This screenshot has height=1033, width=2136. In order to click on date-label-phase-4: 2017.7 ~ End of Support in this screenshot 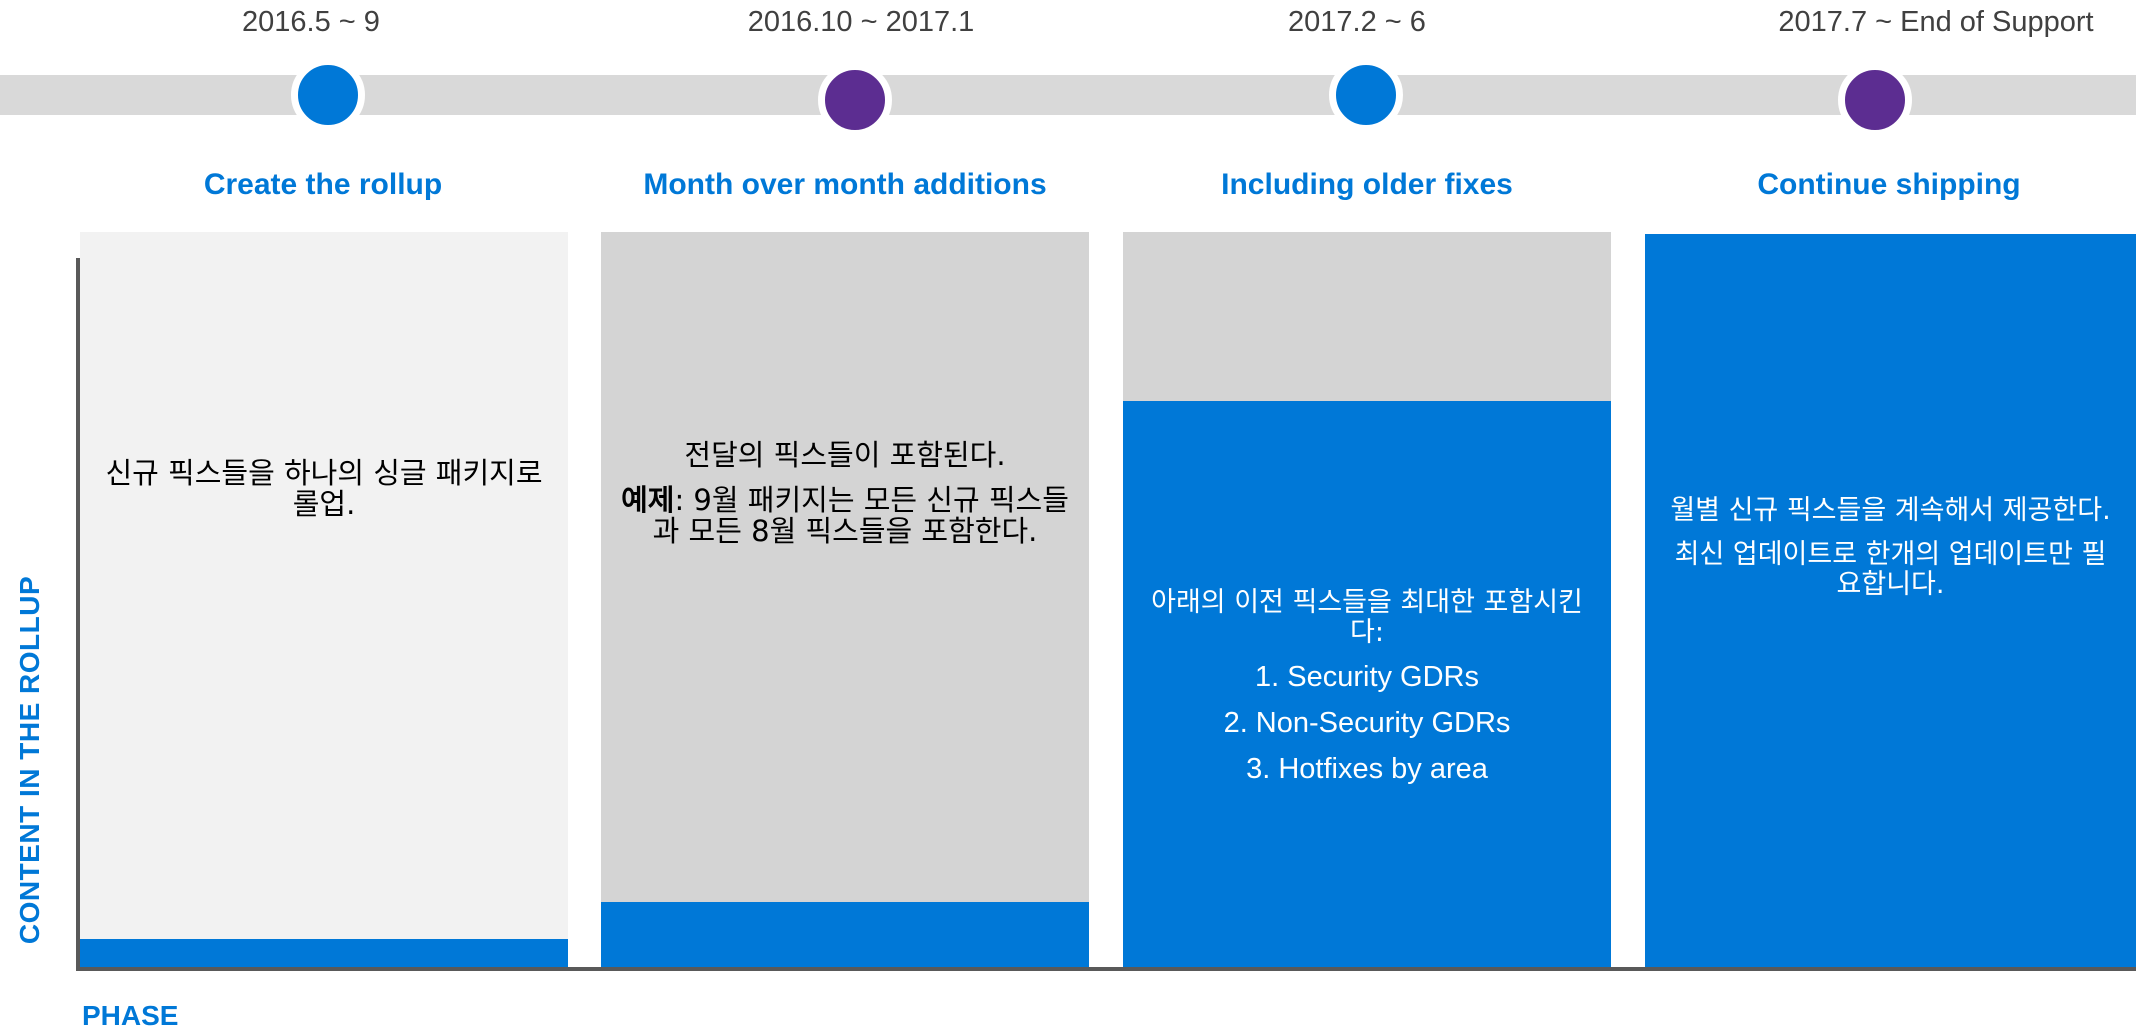, I will do `click(1936, 22)`.